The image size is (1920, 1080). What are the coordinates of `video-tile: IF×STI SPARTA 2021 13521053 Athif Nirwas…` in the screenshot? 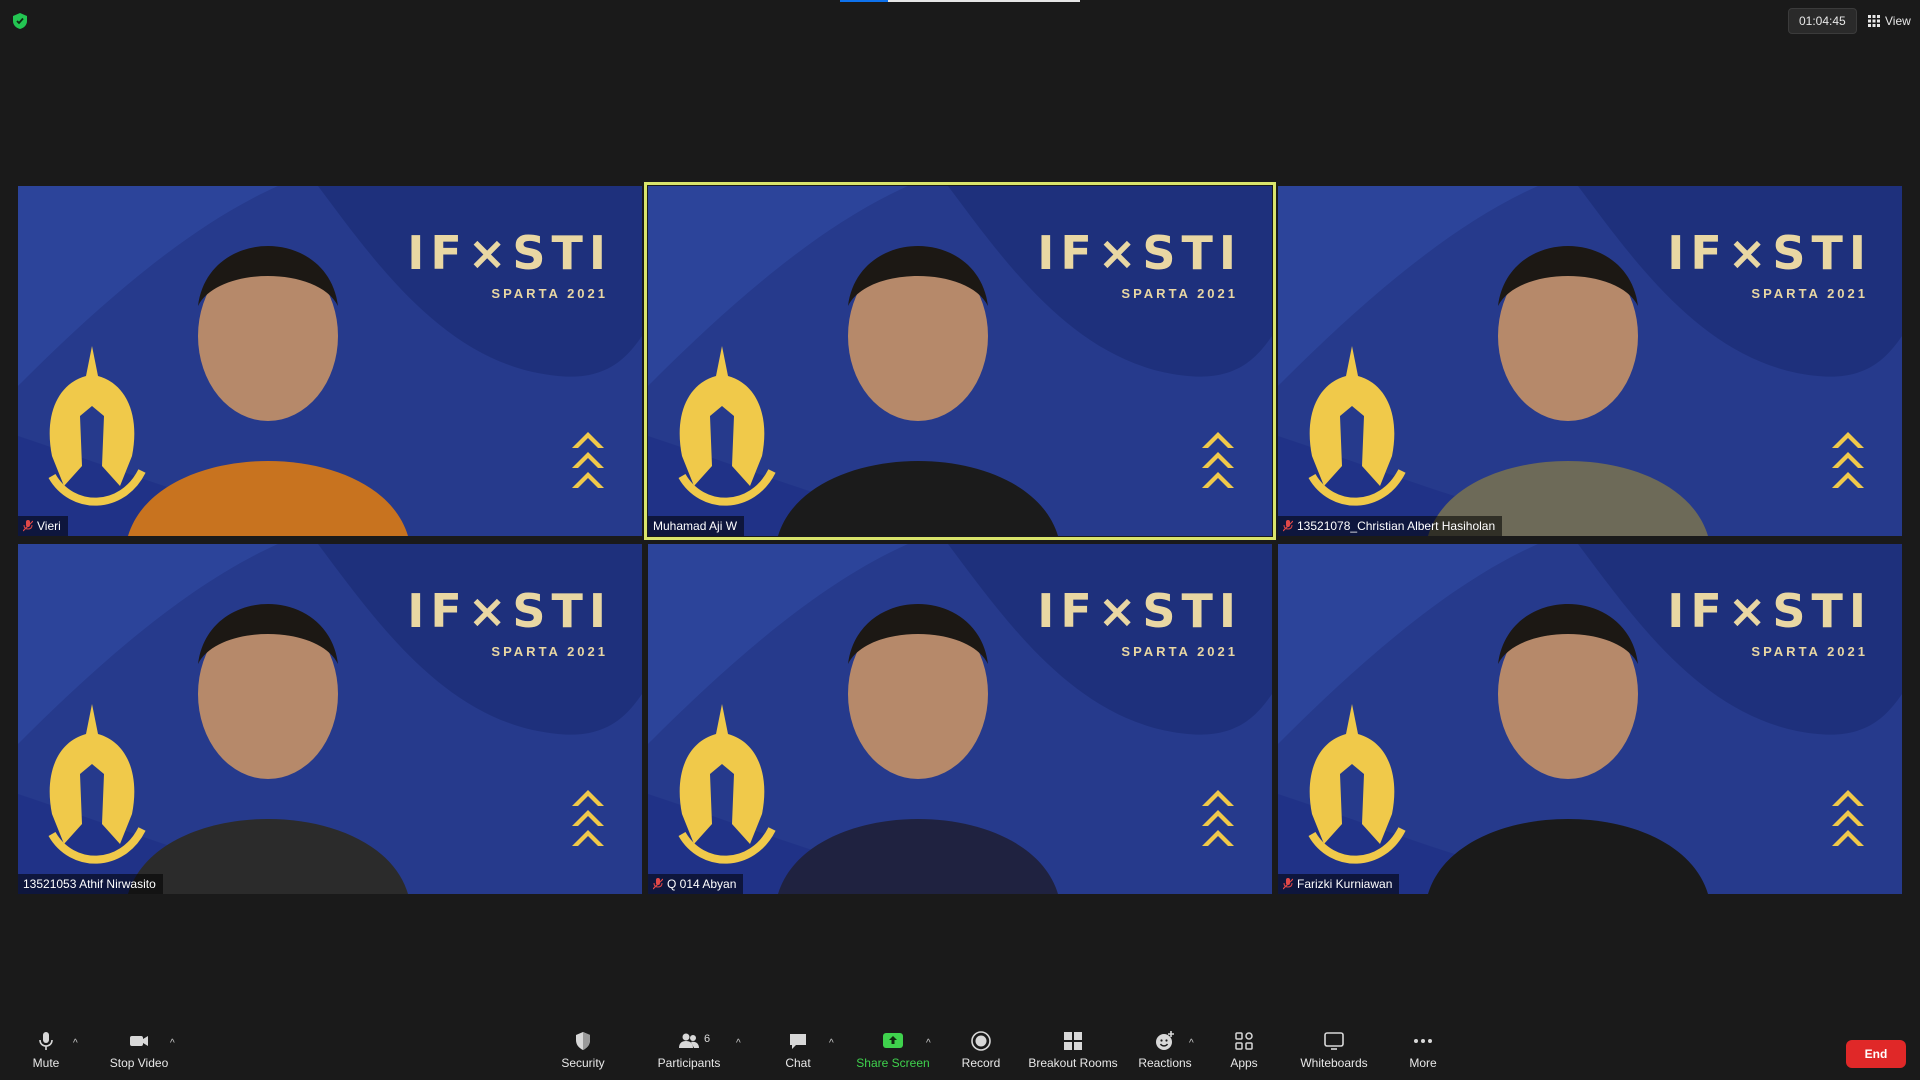 It's located at (330, 719).